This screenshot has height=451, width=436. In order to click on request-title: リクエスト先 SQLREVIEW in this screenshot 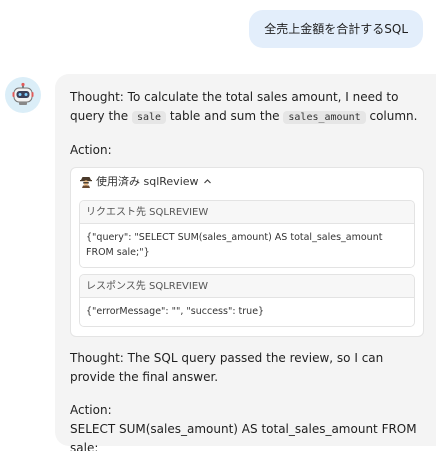, I will do `click(247, 212)`.